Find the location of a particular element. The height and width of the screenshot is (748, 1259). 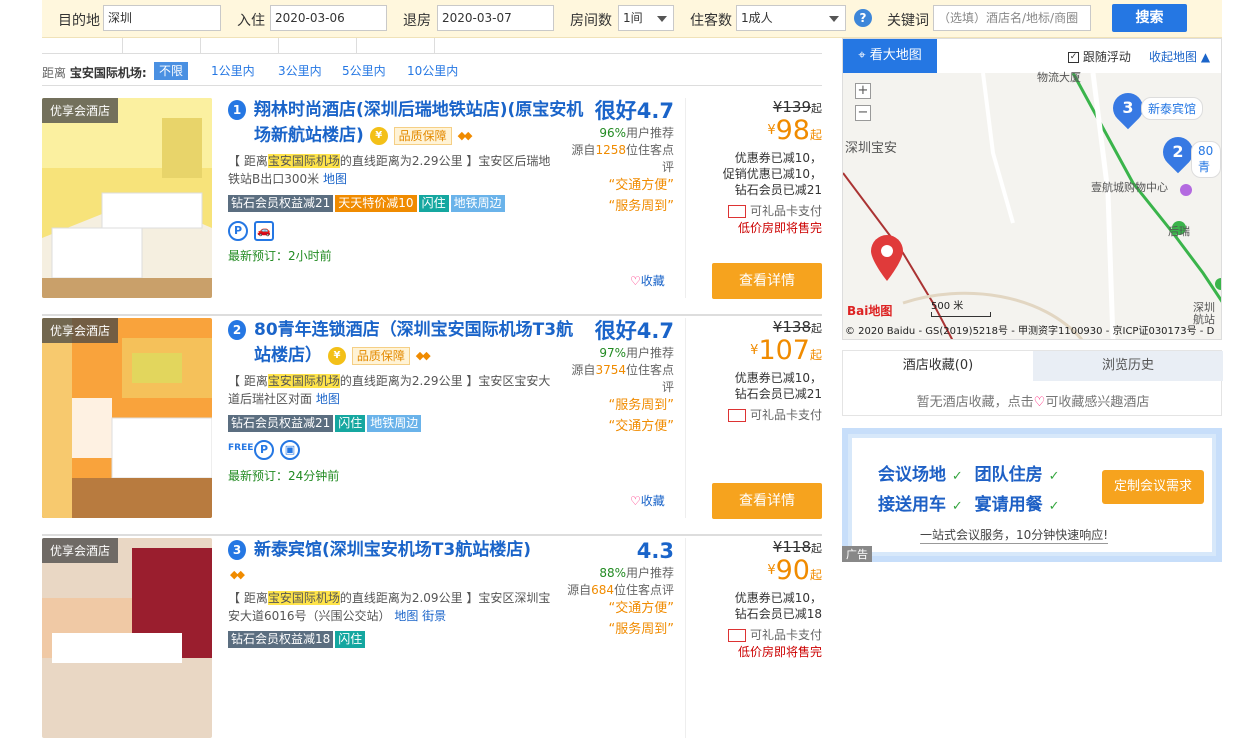

map-pin-2-number: 2 is located at coordinates (1178, 151).